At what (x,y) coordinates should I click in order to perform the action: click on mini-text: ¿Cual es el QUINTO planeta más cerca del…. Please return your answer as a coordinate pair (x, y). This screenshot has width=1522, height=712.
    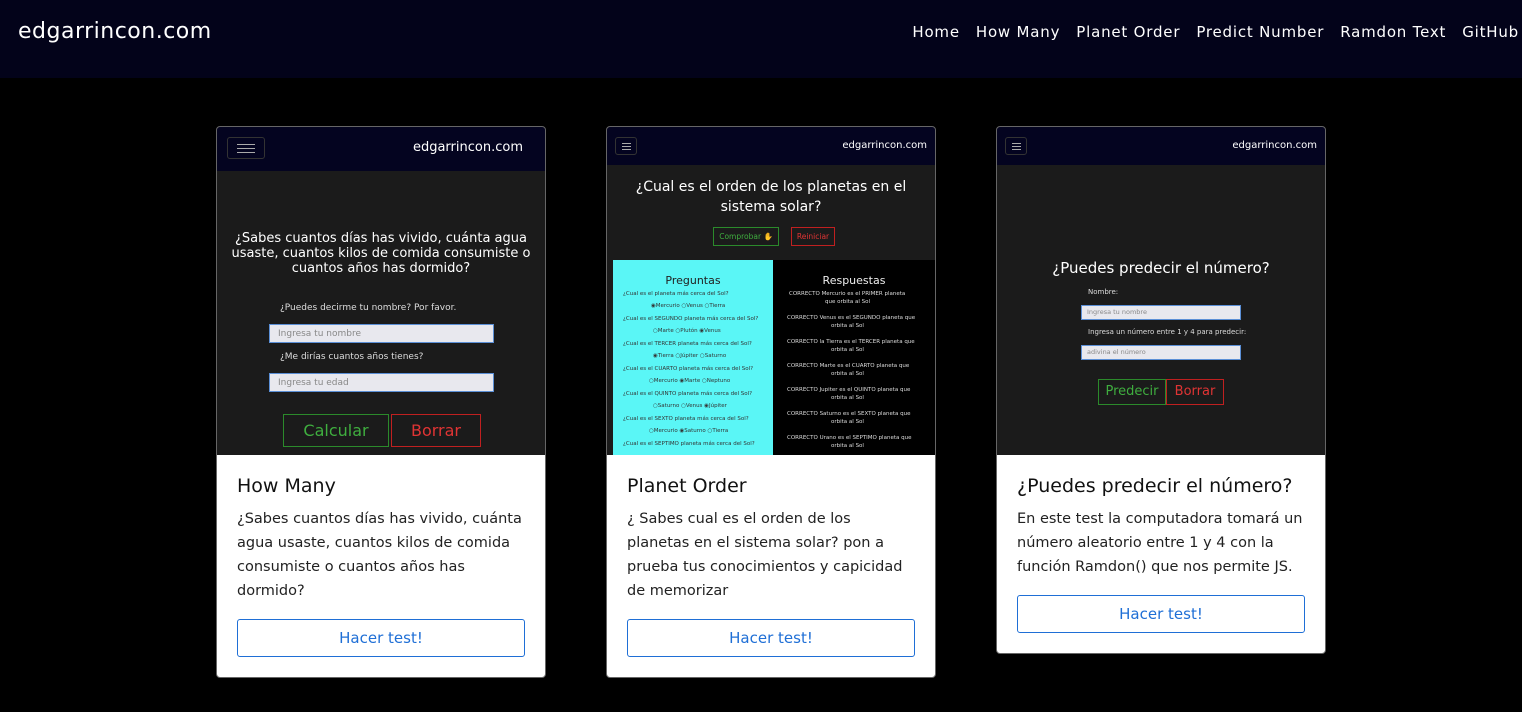
    Looking at the image, I should click on (688, 394).